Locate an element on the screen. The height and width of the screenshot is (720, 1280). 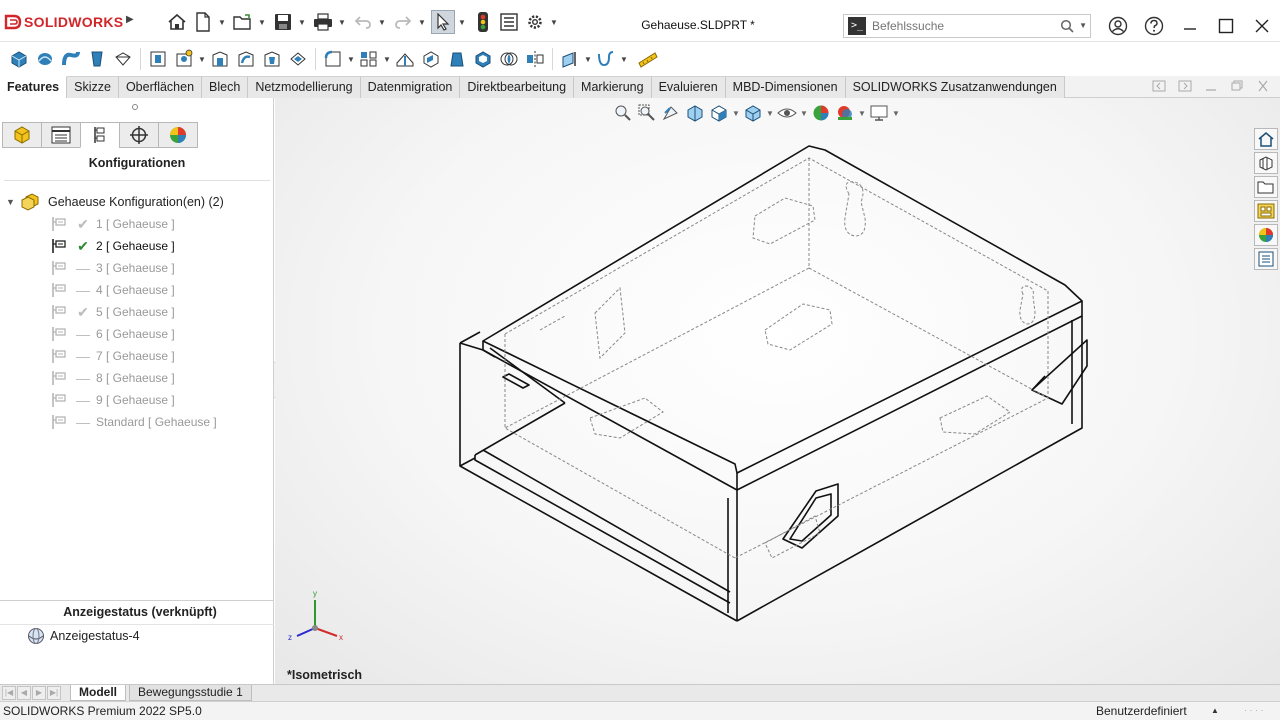
tab-direktbearbeitung: Direktbearbeitung is located at coordinates (517, 87).